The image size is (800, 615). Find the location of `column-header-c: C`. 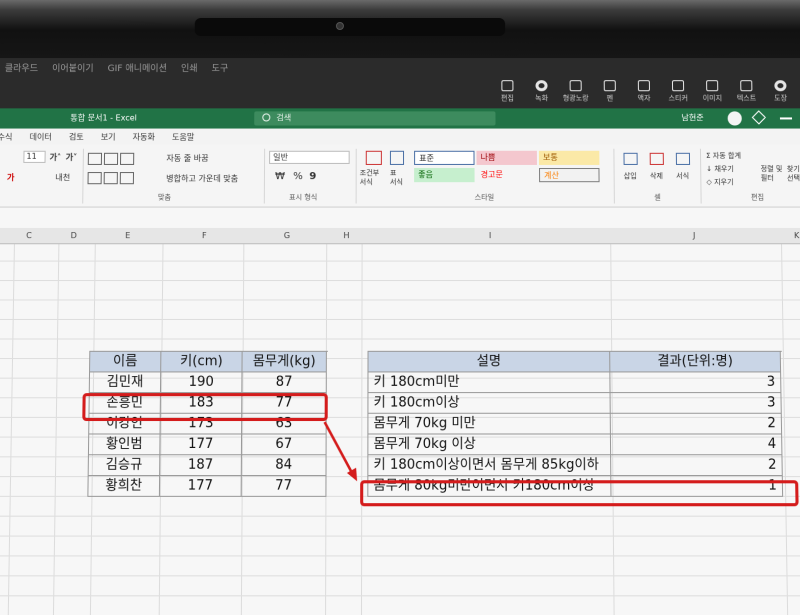

column-header-c: C is located at coordinates (29, 235).